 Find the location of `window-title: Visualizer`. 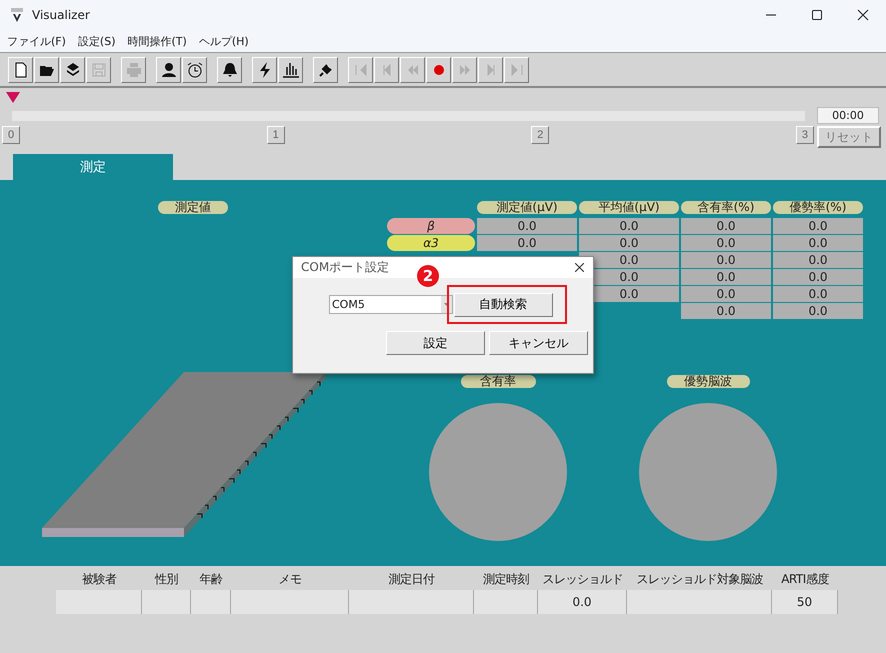

window-title: Visualizer is located at coordinates (61, 15).